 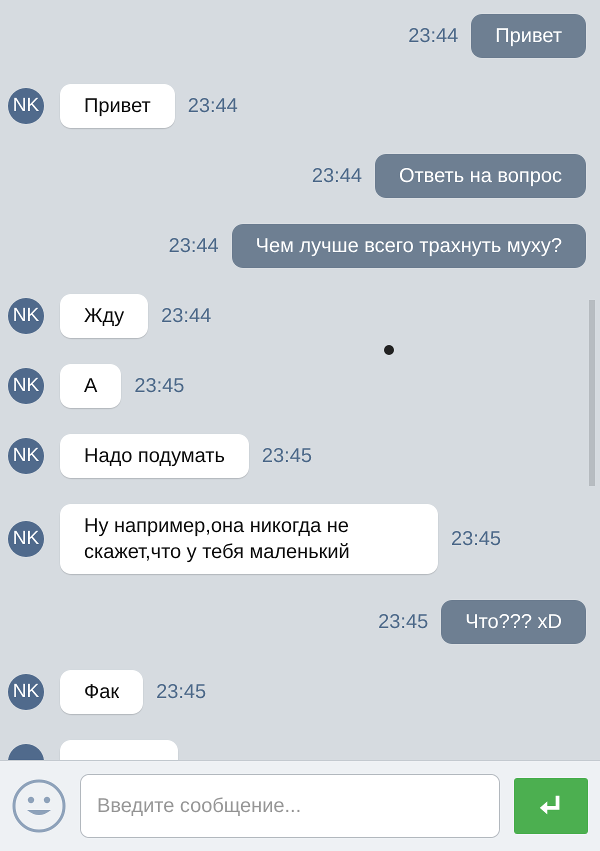 What do you see at coordinates (104, 316) in the screenshot?
I see `message-bubble: Жду` at bounding box center [104, 316].